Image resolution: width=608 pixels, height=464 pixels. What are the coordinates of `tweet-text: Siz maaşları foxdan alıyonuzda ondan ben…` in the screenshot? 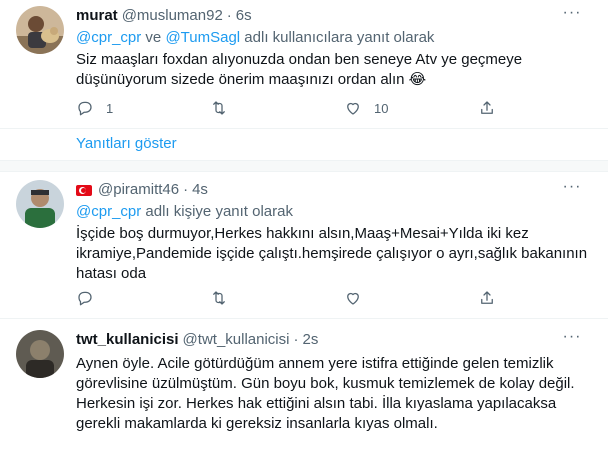 It's located at (332, 70).